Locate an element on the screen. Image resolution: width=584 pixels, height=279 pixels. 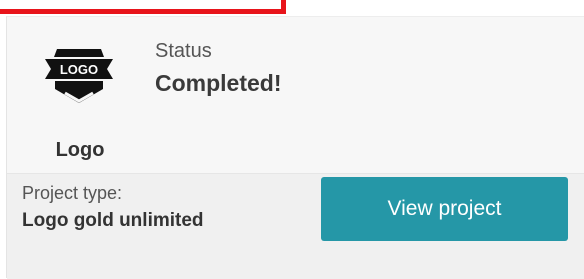
project-type-label: Project type: is located at coordinates (72, 193).